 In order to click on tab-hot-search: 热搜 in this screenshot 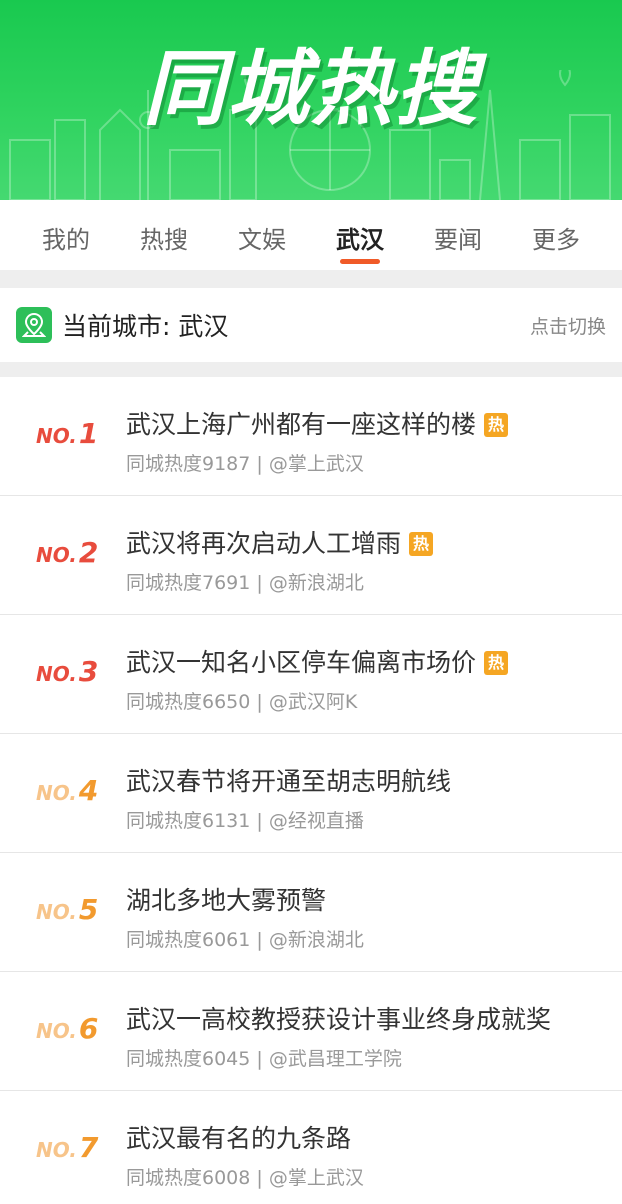, I will do `click(164, 235)`.